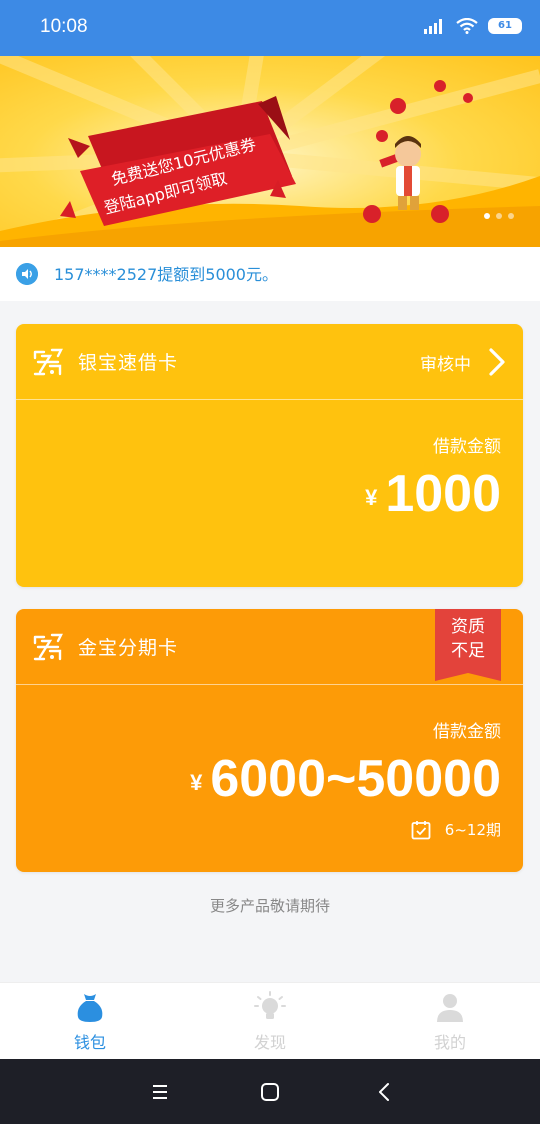 The height and width of the screenshot is (1124, 540). Describe the element at coordinates (467, 26) in the screenshot. I see `wifi-icon` at that location.